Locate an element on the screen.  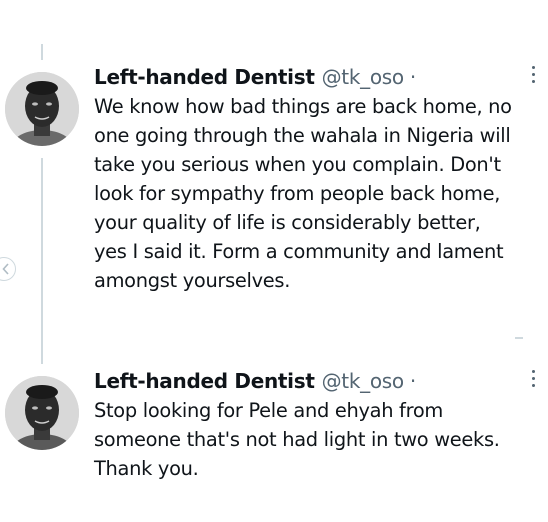
tweet-text-line: Stop looking for Pele and ehyah from is located at coordinates (268, 410).